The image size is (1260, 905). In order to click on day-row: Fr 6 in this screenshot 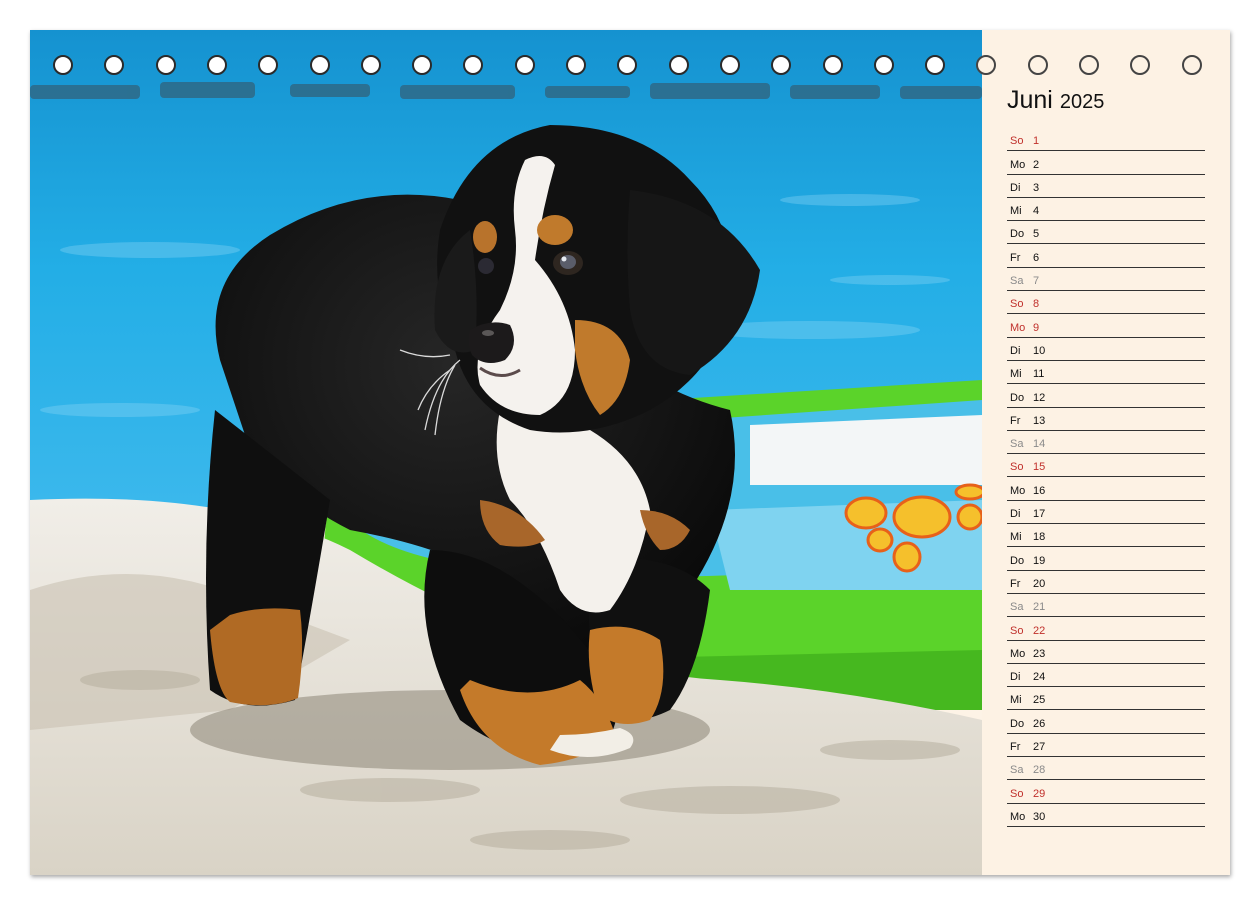, I will do `click(1106, 256)`.